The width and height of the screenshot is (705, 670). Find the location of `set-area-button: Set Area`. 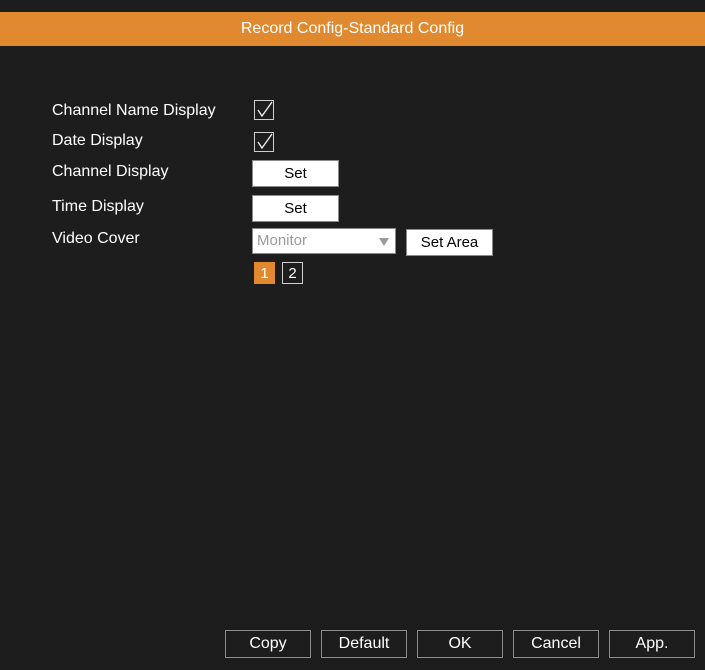

set-area-button: Set Area is located at coordinates (449, 242).